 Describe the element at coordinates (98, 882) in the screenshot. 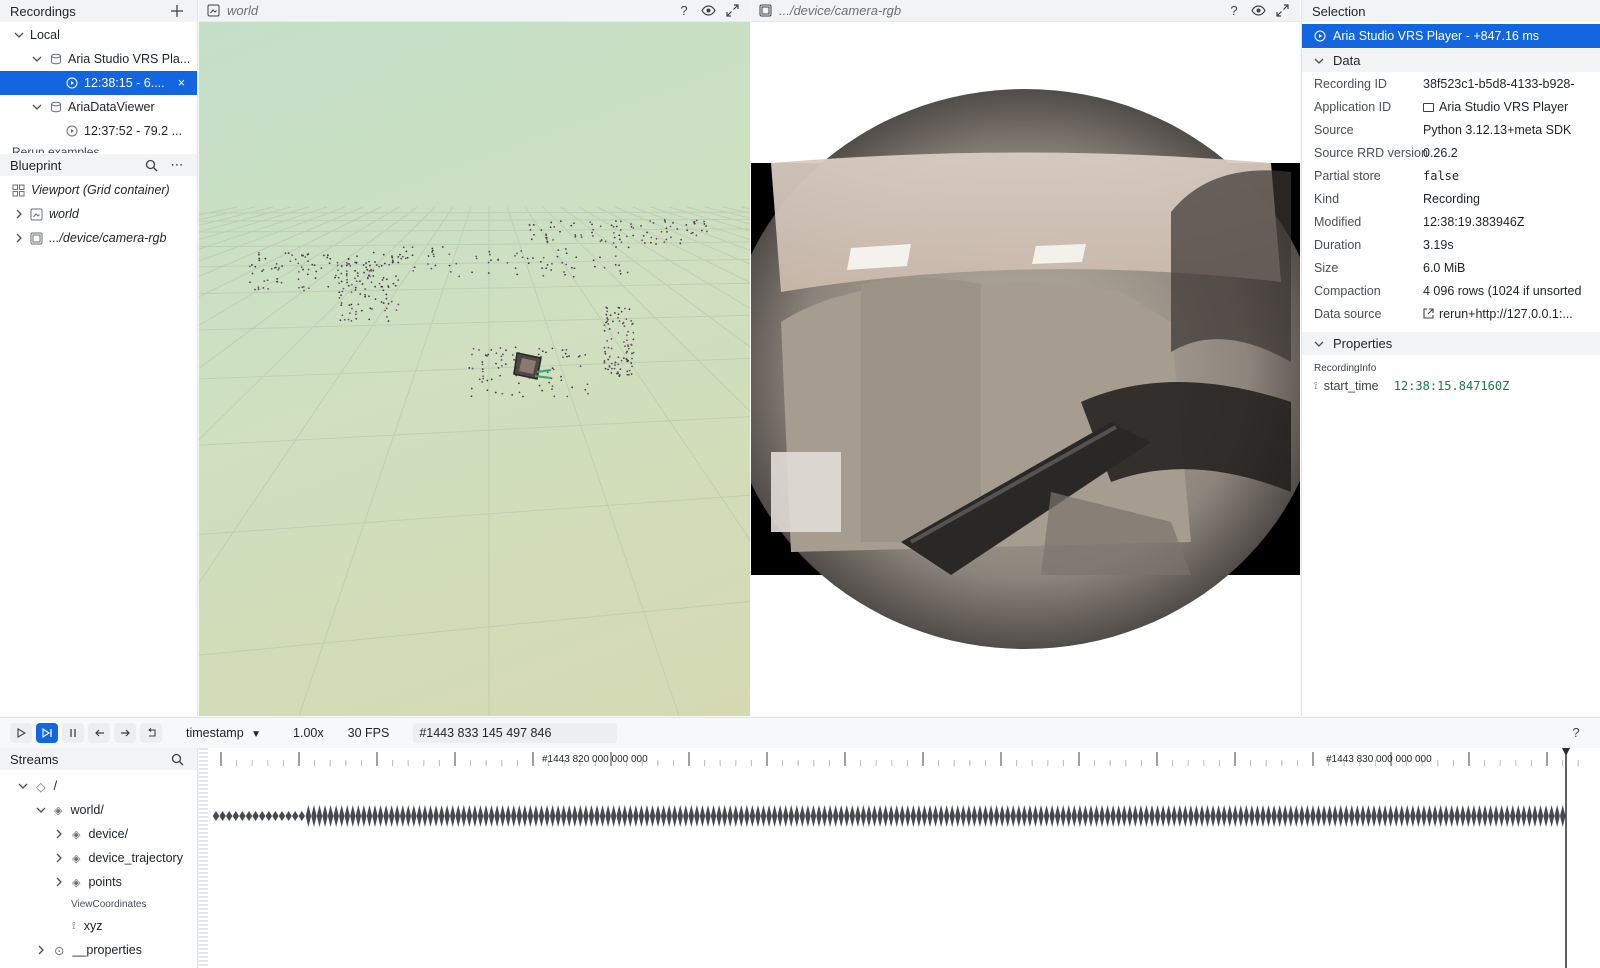

I see `stream-points: ◈ points` at that location.